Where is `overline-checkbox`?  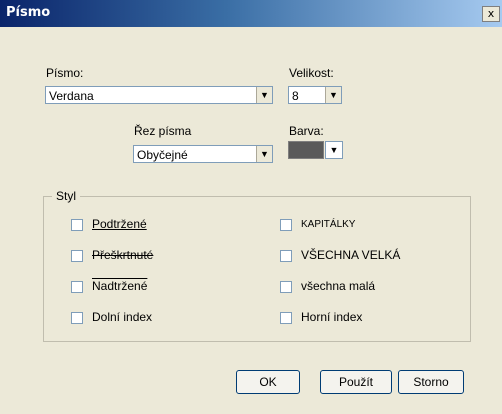 overline-checkbox is located at coordinates (77, 287).